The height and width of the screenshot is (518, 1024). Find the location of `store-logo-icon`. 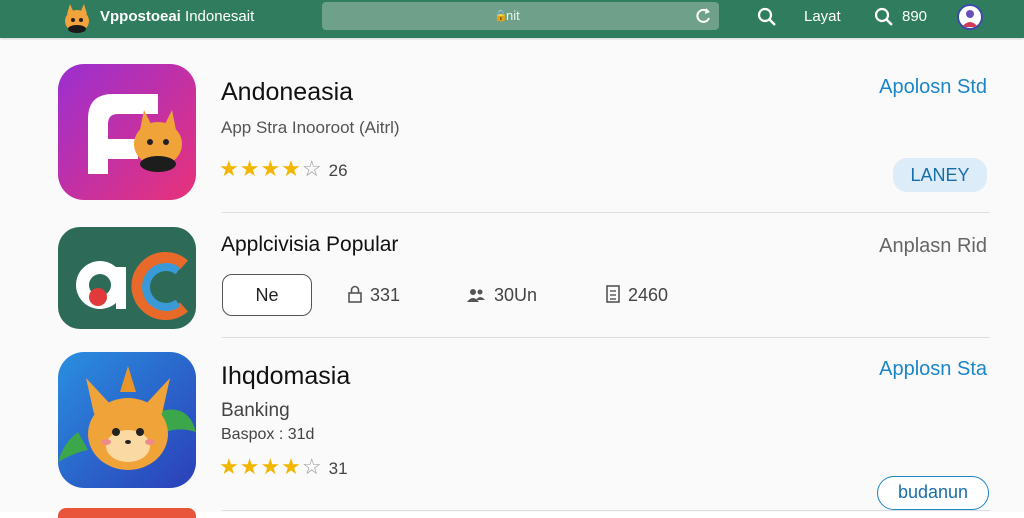

store-logo-icon is located at coordinates (77, 18).